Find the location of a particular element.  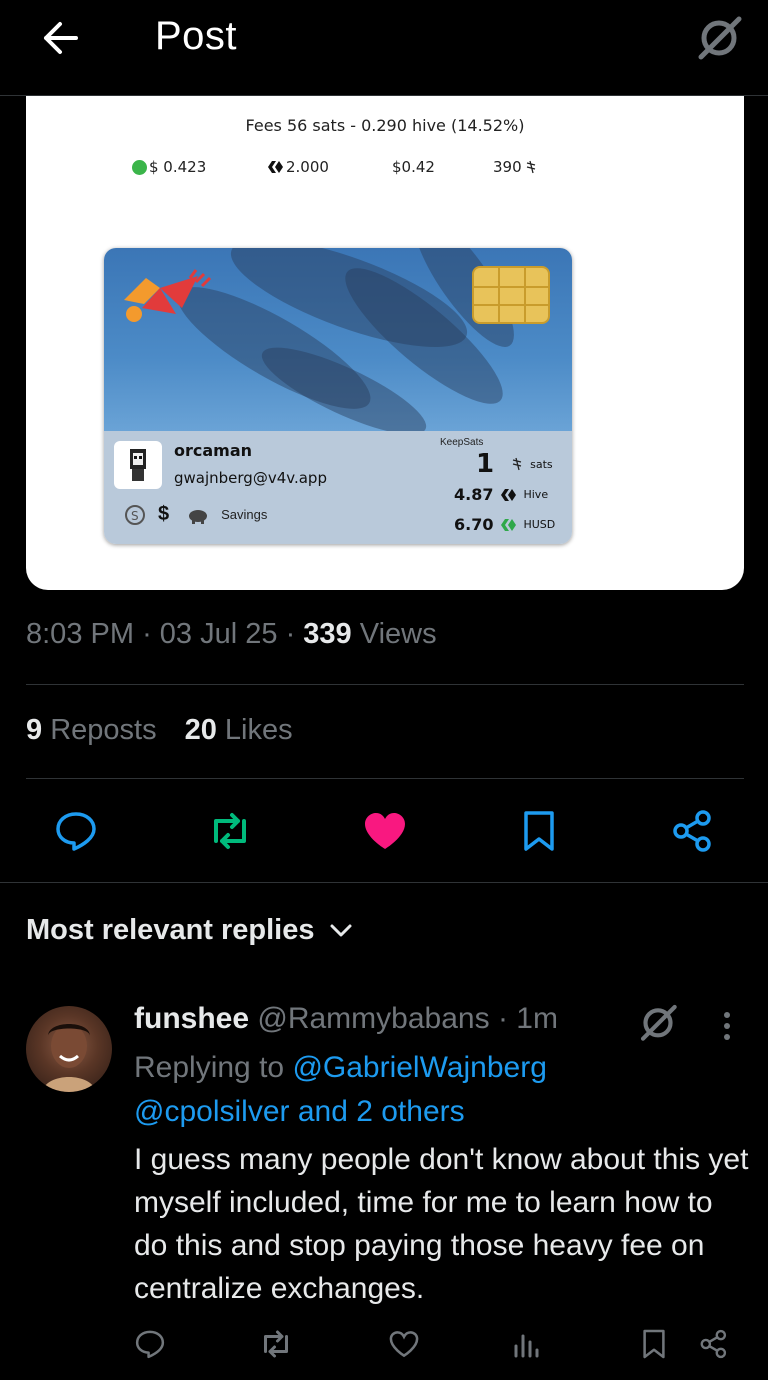

sats-balance: 1 sats is located at coordinates (514, 464).